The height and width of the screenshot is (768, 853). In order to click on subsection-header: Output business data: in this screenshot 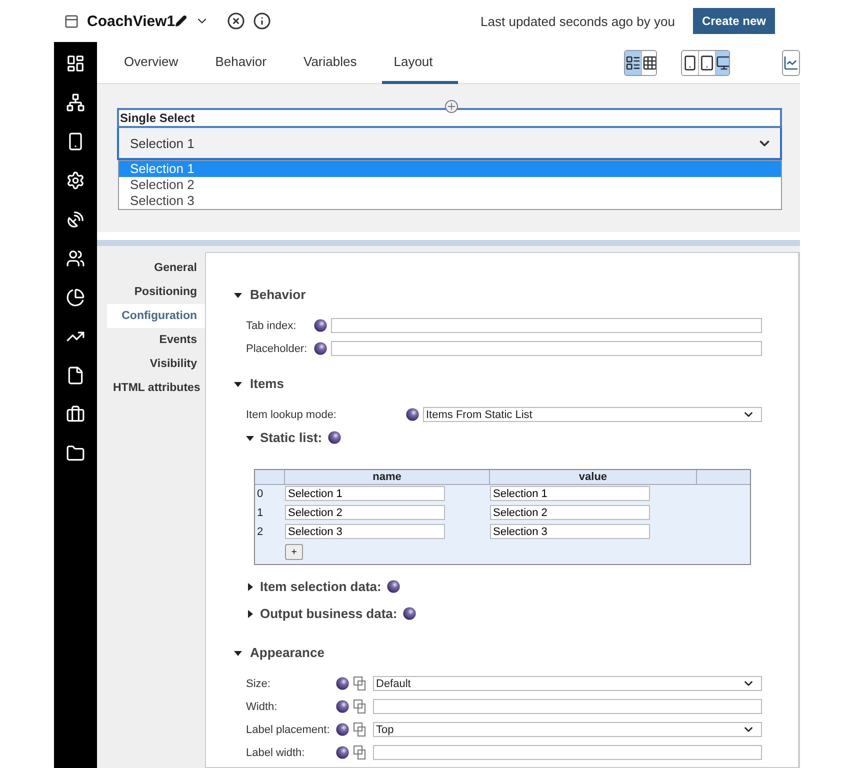, I will do `click(504, 613)`.